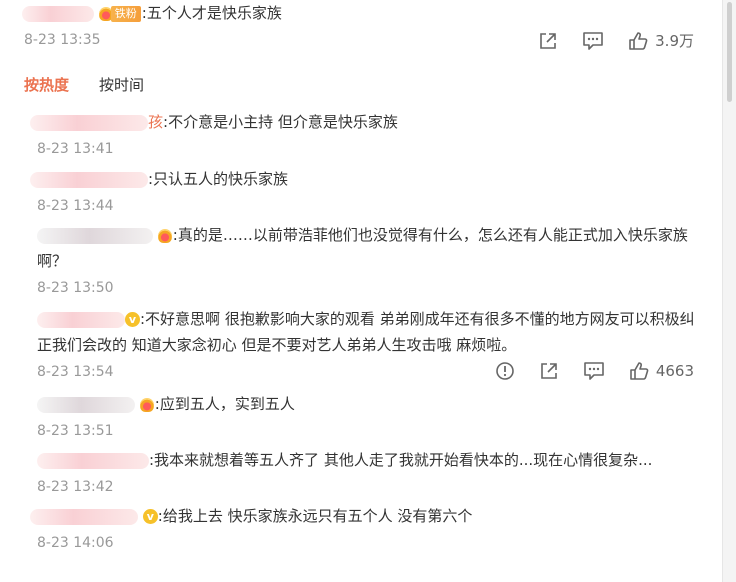  I want to click on reply-actions: 4663, so click(585, 371).